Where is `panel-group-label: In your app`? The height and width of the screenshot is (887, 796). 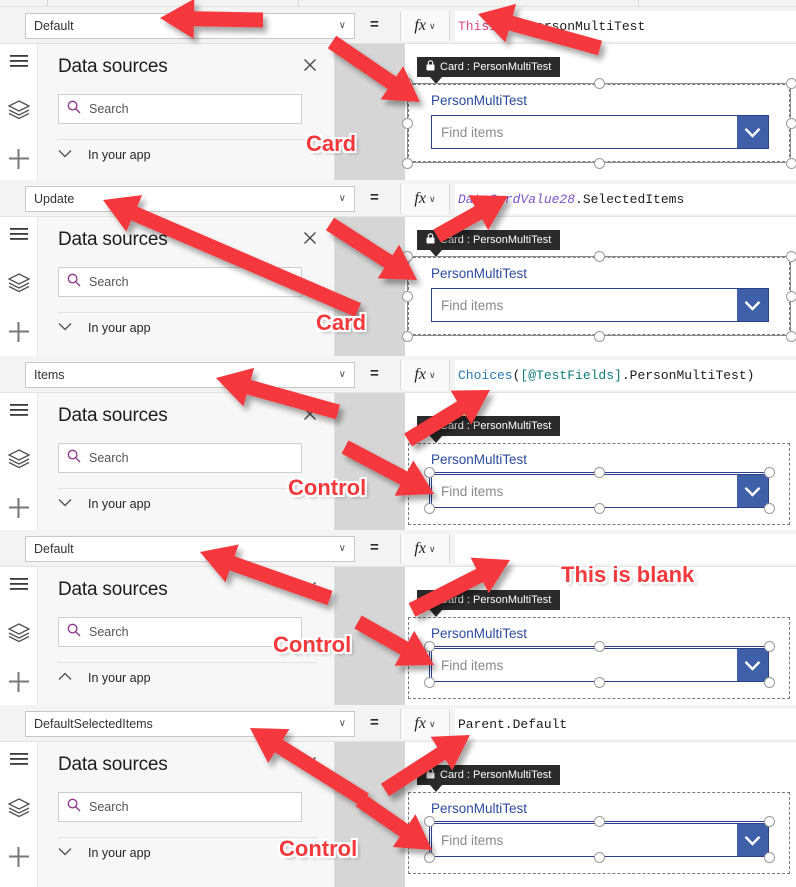
panel-group-label: In your app is located at coordinates (119, 155).